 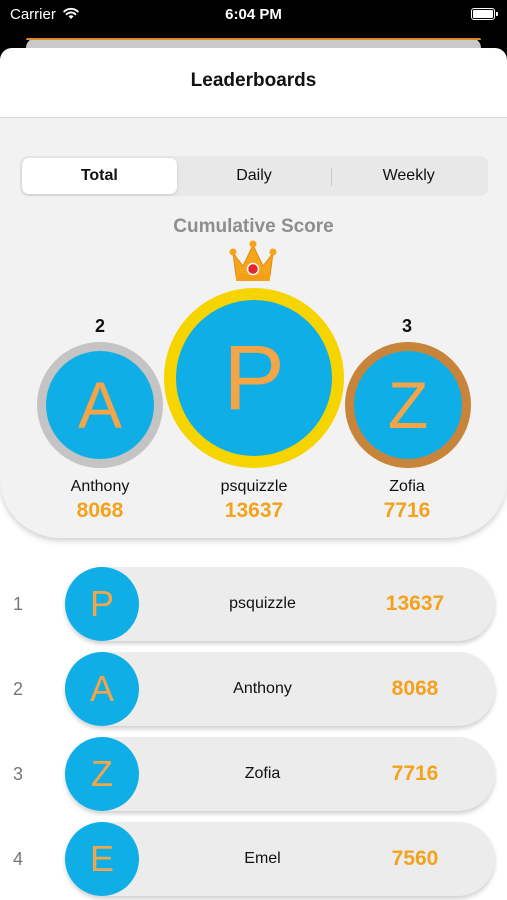 I want to click on crown-icon, so click(x=253, y=260).